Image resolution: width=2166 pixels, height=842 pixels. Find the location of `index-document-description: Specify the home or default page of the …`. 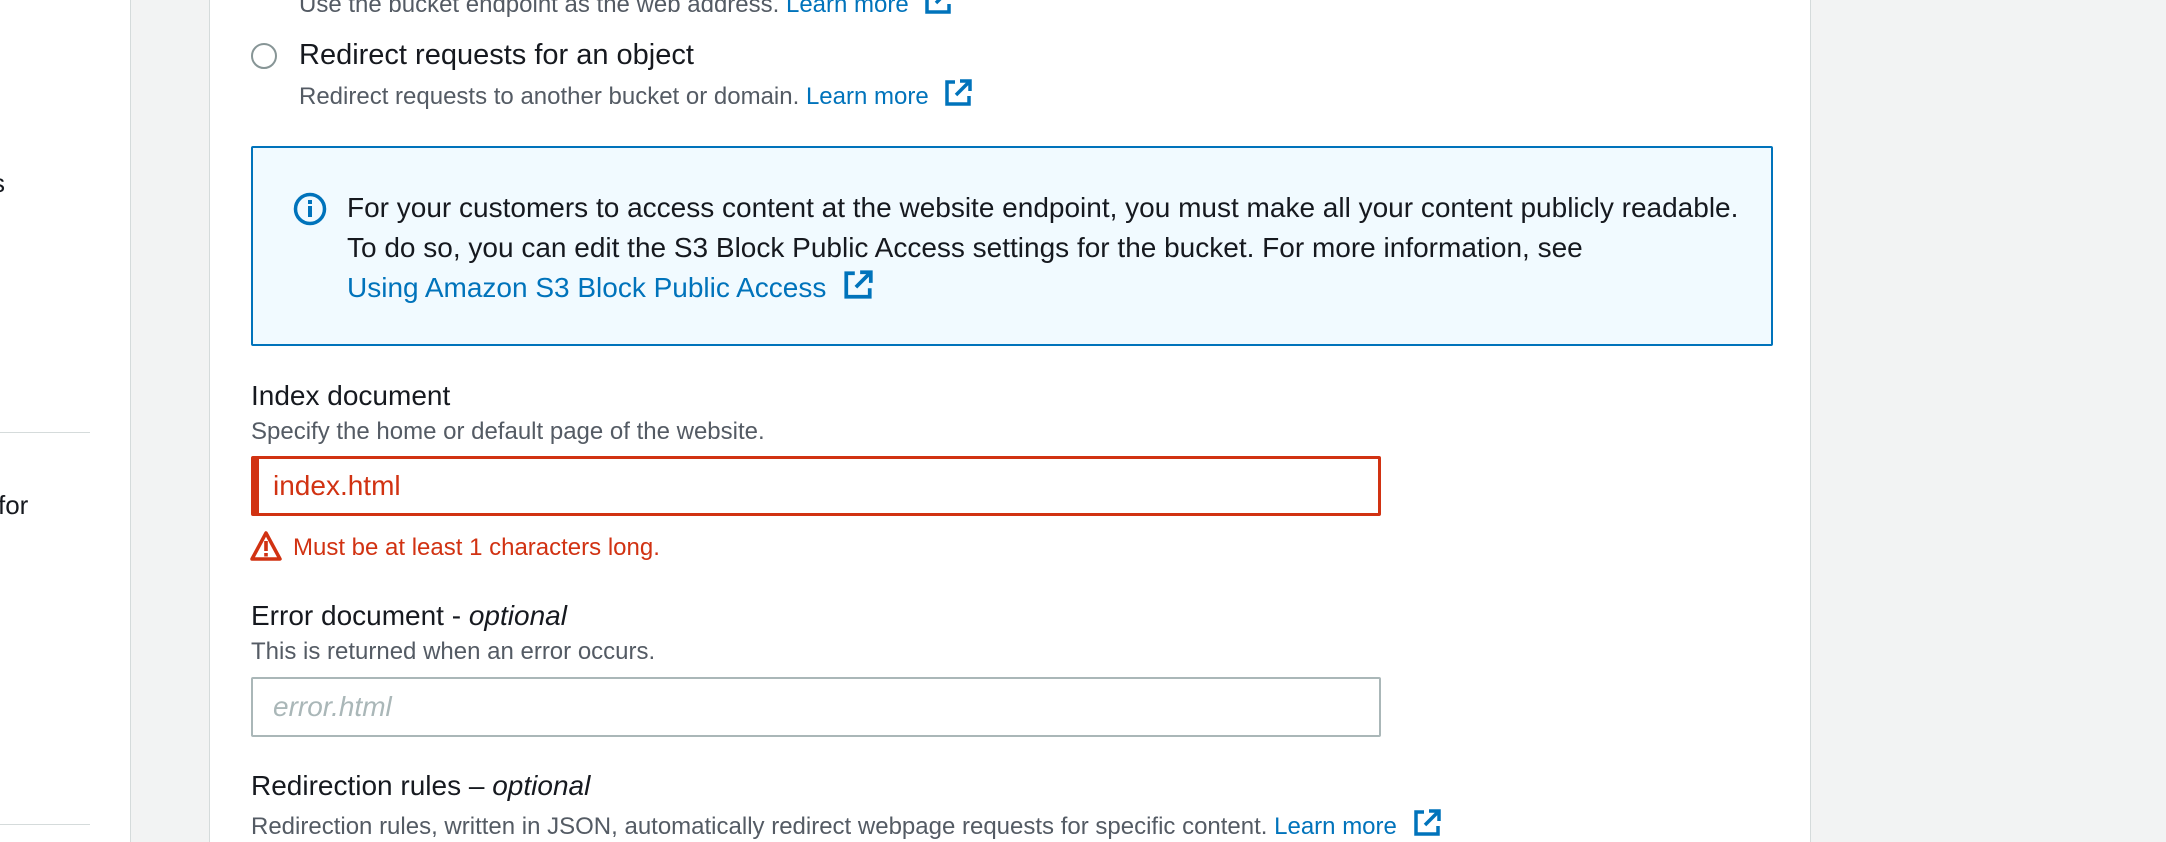

index-document-description: Specify the home or default page of the … is located at coordinates (508, 431).